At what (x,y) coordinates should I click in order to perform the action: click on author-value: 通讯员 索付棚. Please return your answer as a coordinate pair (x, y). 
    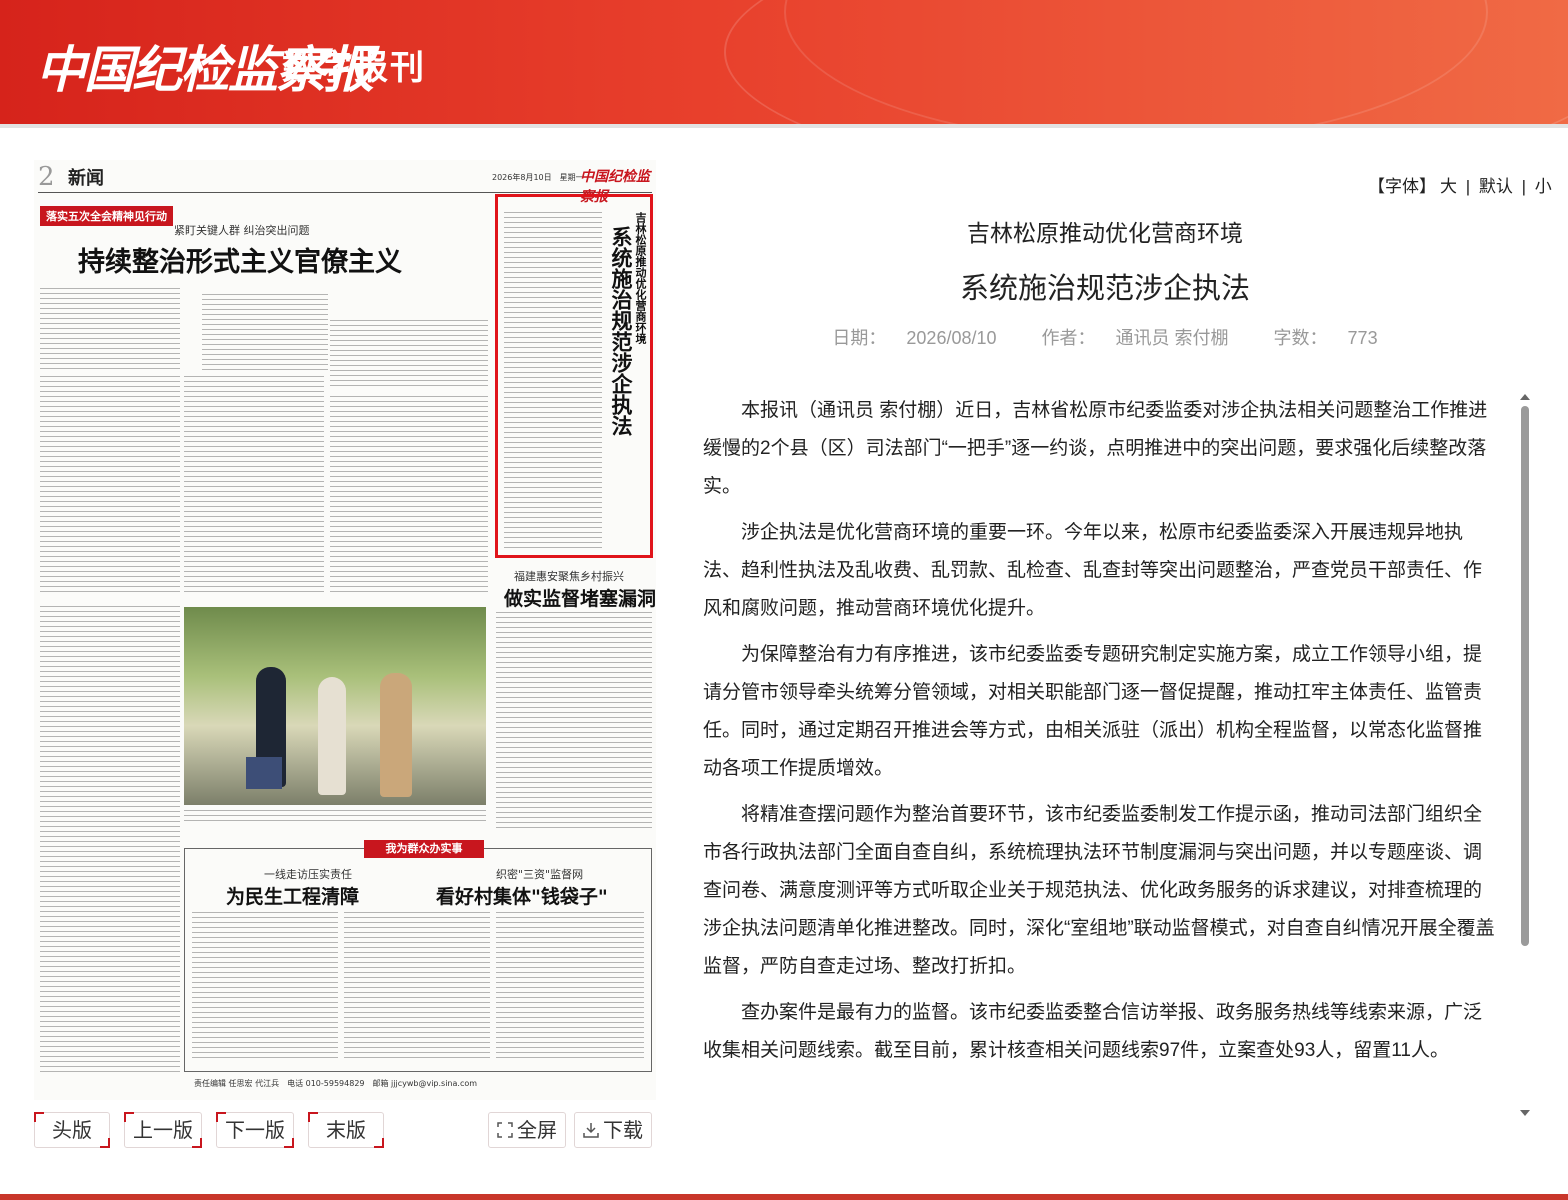
    Looking at the image, I should click on (1172, 338).